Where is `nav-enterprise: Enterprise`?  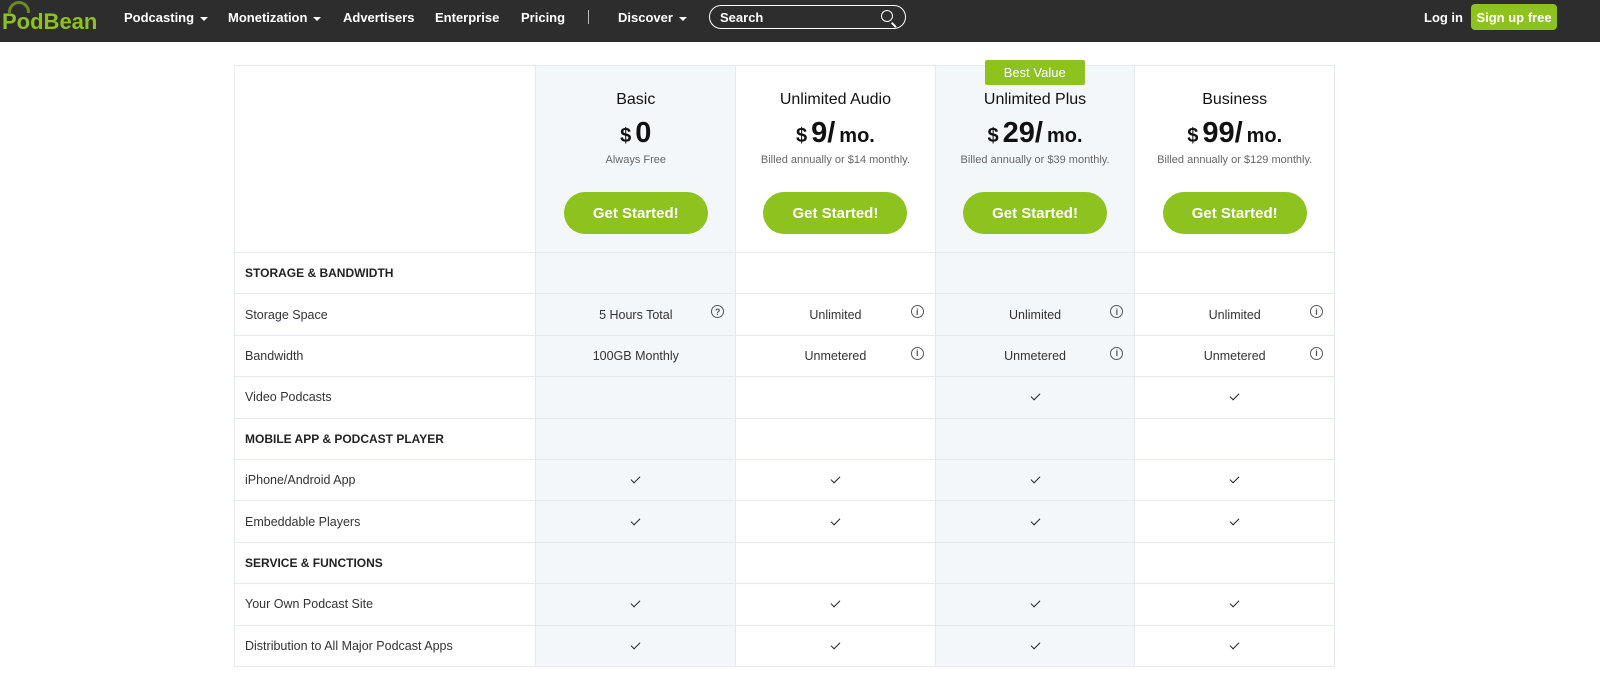 nav-enterprise: Enterprise is located at coordinates (467, 17).